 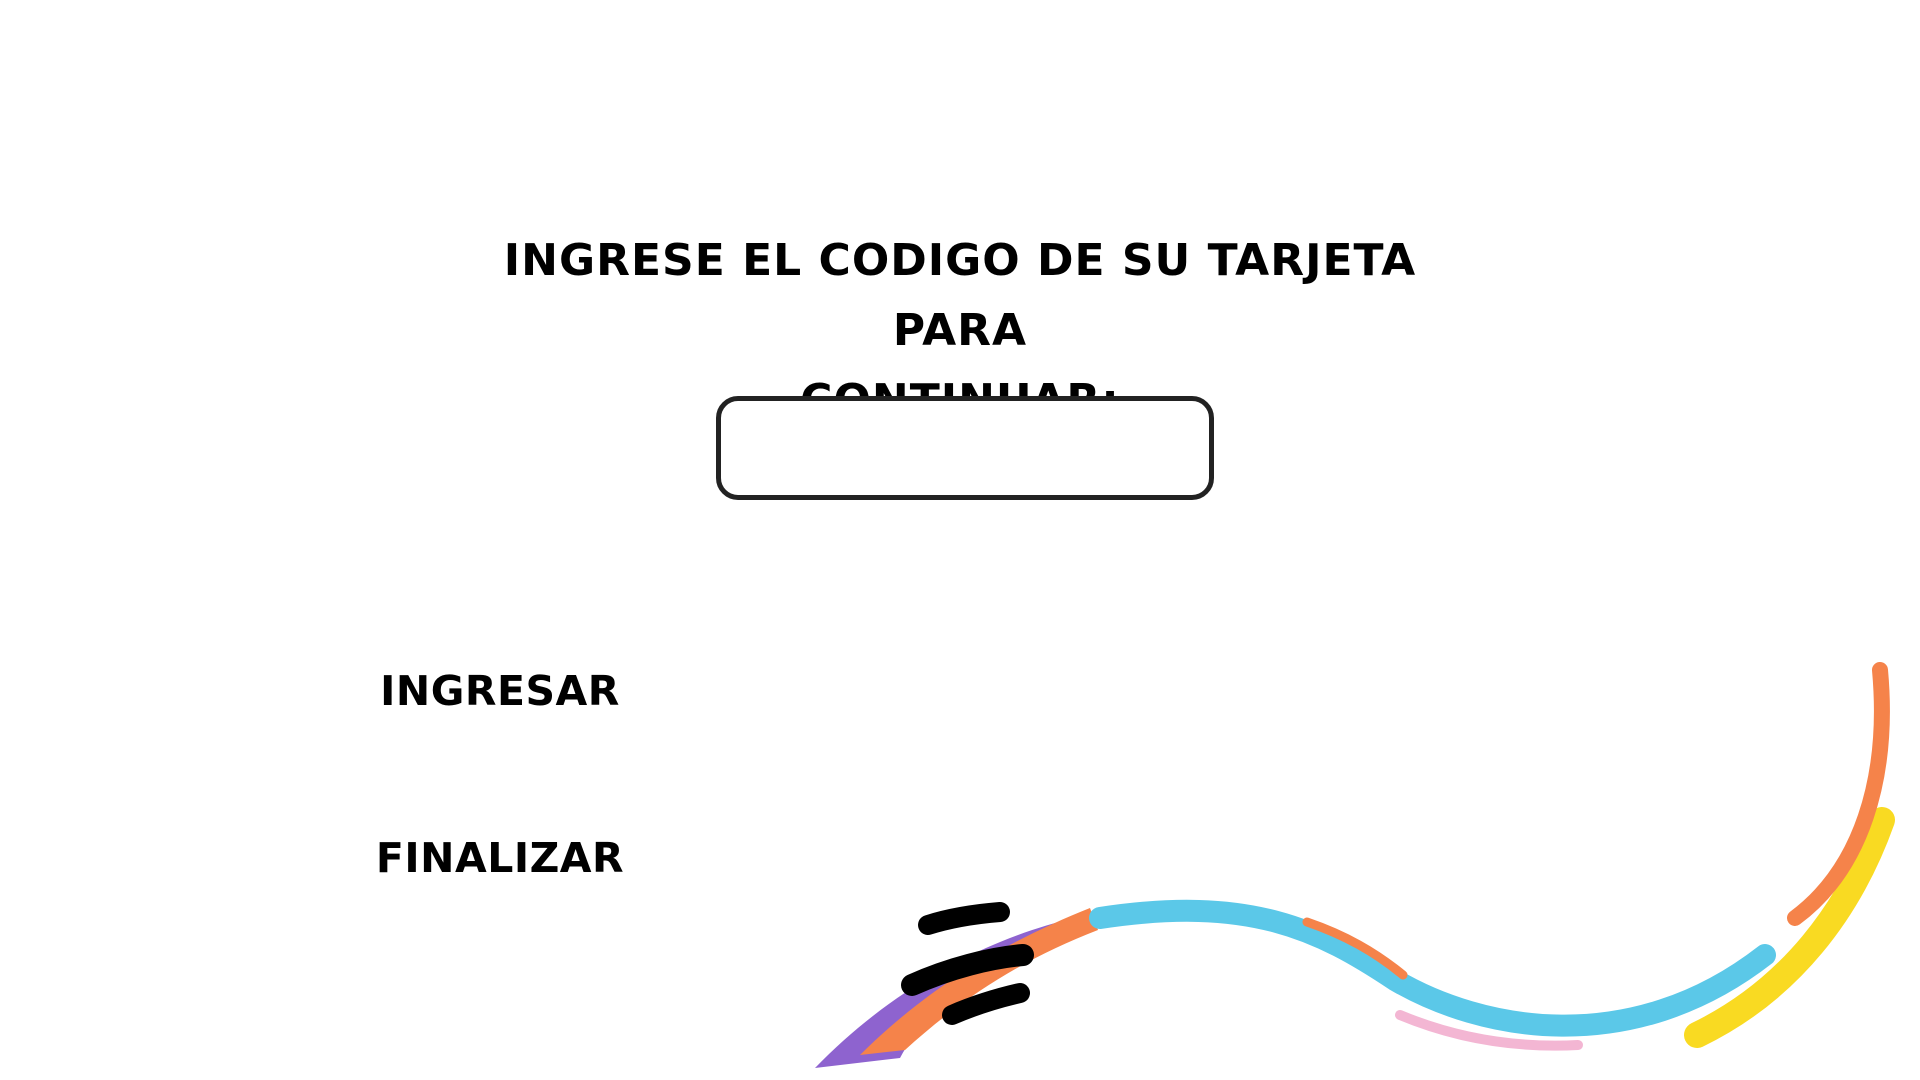 What do you see at coordinates (960, 295) in the screenshot?
I see `page-title-line-1: INGRESE EL CODIGO DE SU TARJETA PARA` at bounding box center [960, 295].